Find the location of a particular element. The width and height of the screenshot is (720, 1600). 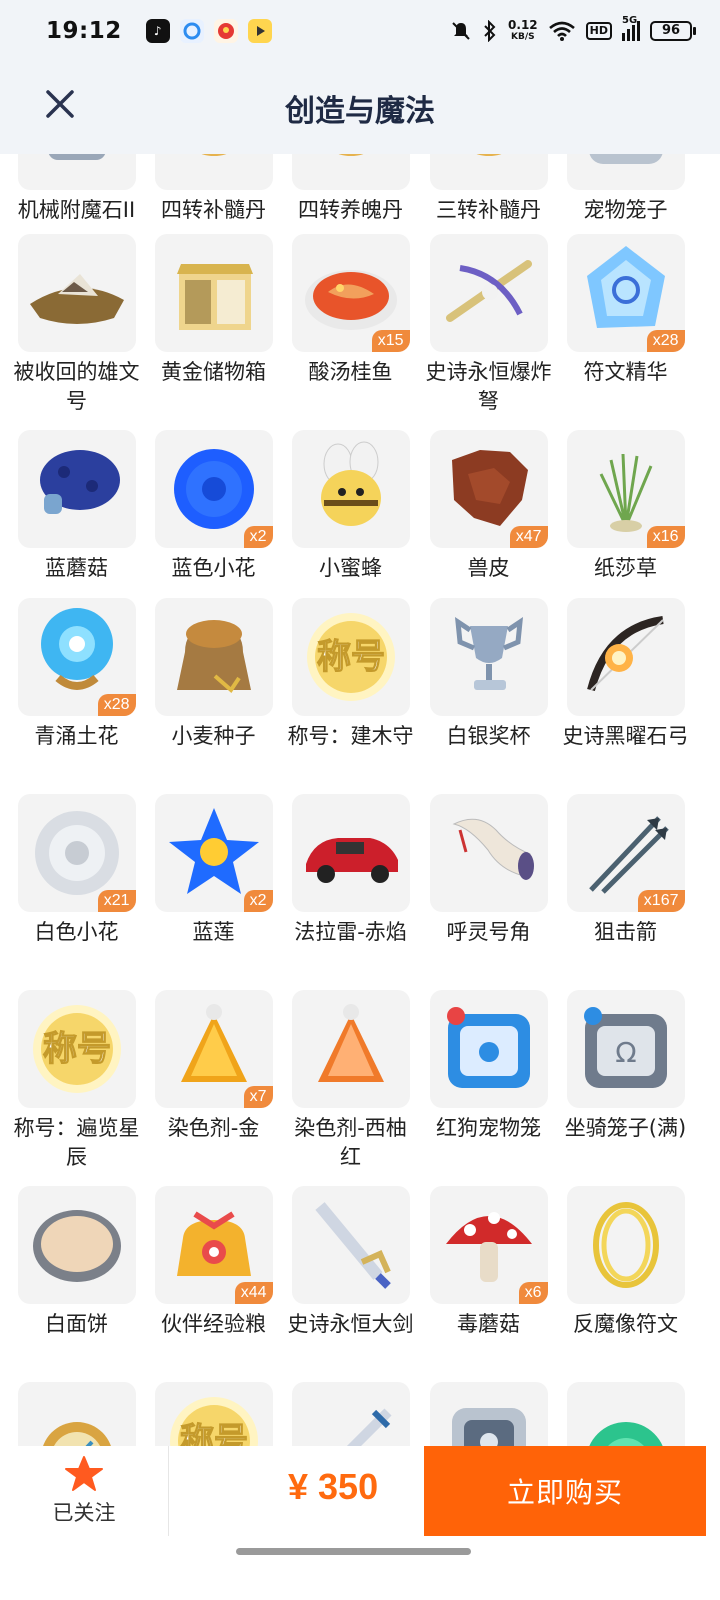

item-card: x28 青涌土花 is located at coordinates (76, 674).